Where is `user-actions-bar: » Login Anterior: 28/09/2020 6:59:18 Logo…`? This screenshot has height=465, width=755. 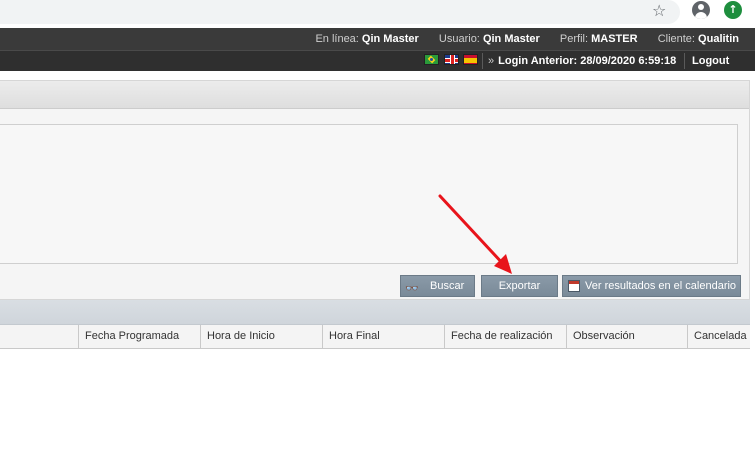
user-actions-bar: » Login Anterior: 28/09/2020 6:59:18 Logo… is located at coordinates (377, 60).